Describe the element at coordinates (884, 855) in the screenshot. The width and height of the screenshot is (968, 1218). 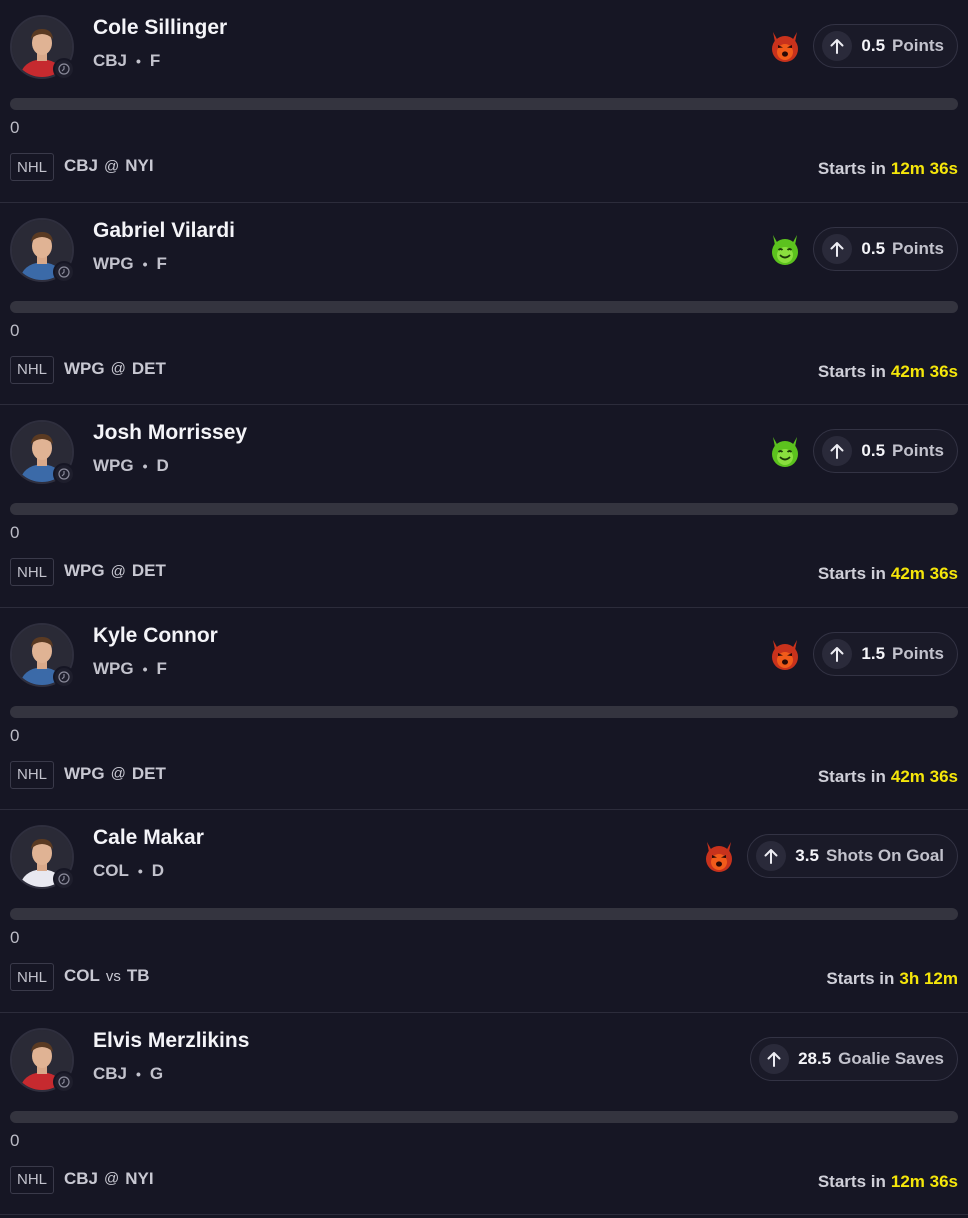
I see `projection-stat: Shots On Goal` at that location.